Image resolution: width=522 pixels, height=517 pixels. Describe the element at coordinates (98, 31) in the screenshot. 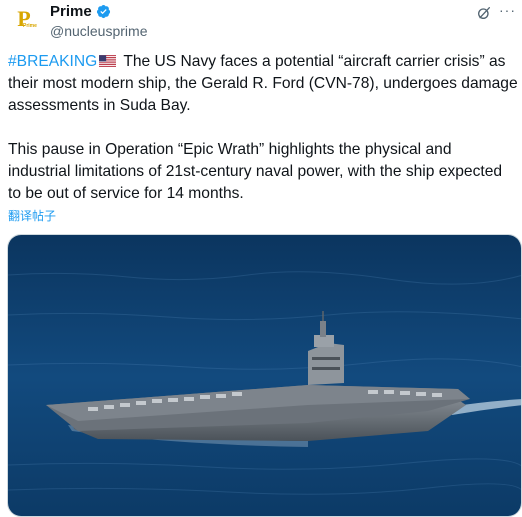

I see `account-handle: @nucleusprime` at that location.